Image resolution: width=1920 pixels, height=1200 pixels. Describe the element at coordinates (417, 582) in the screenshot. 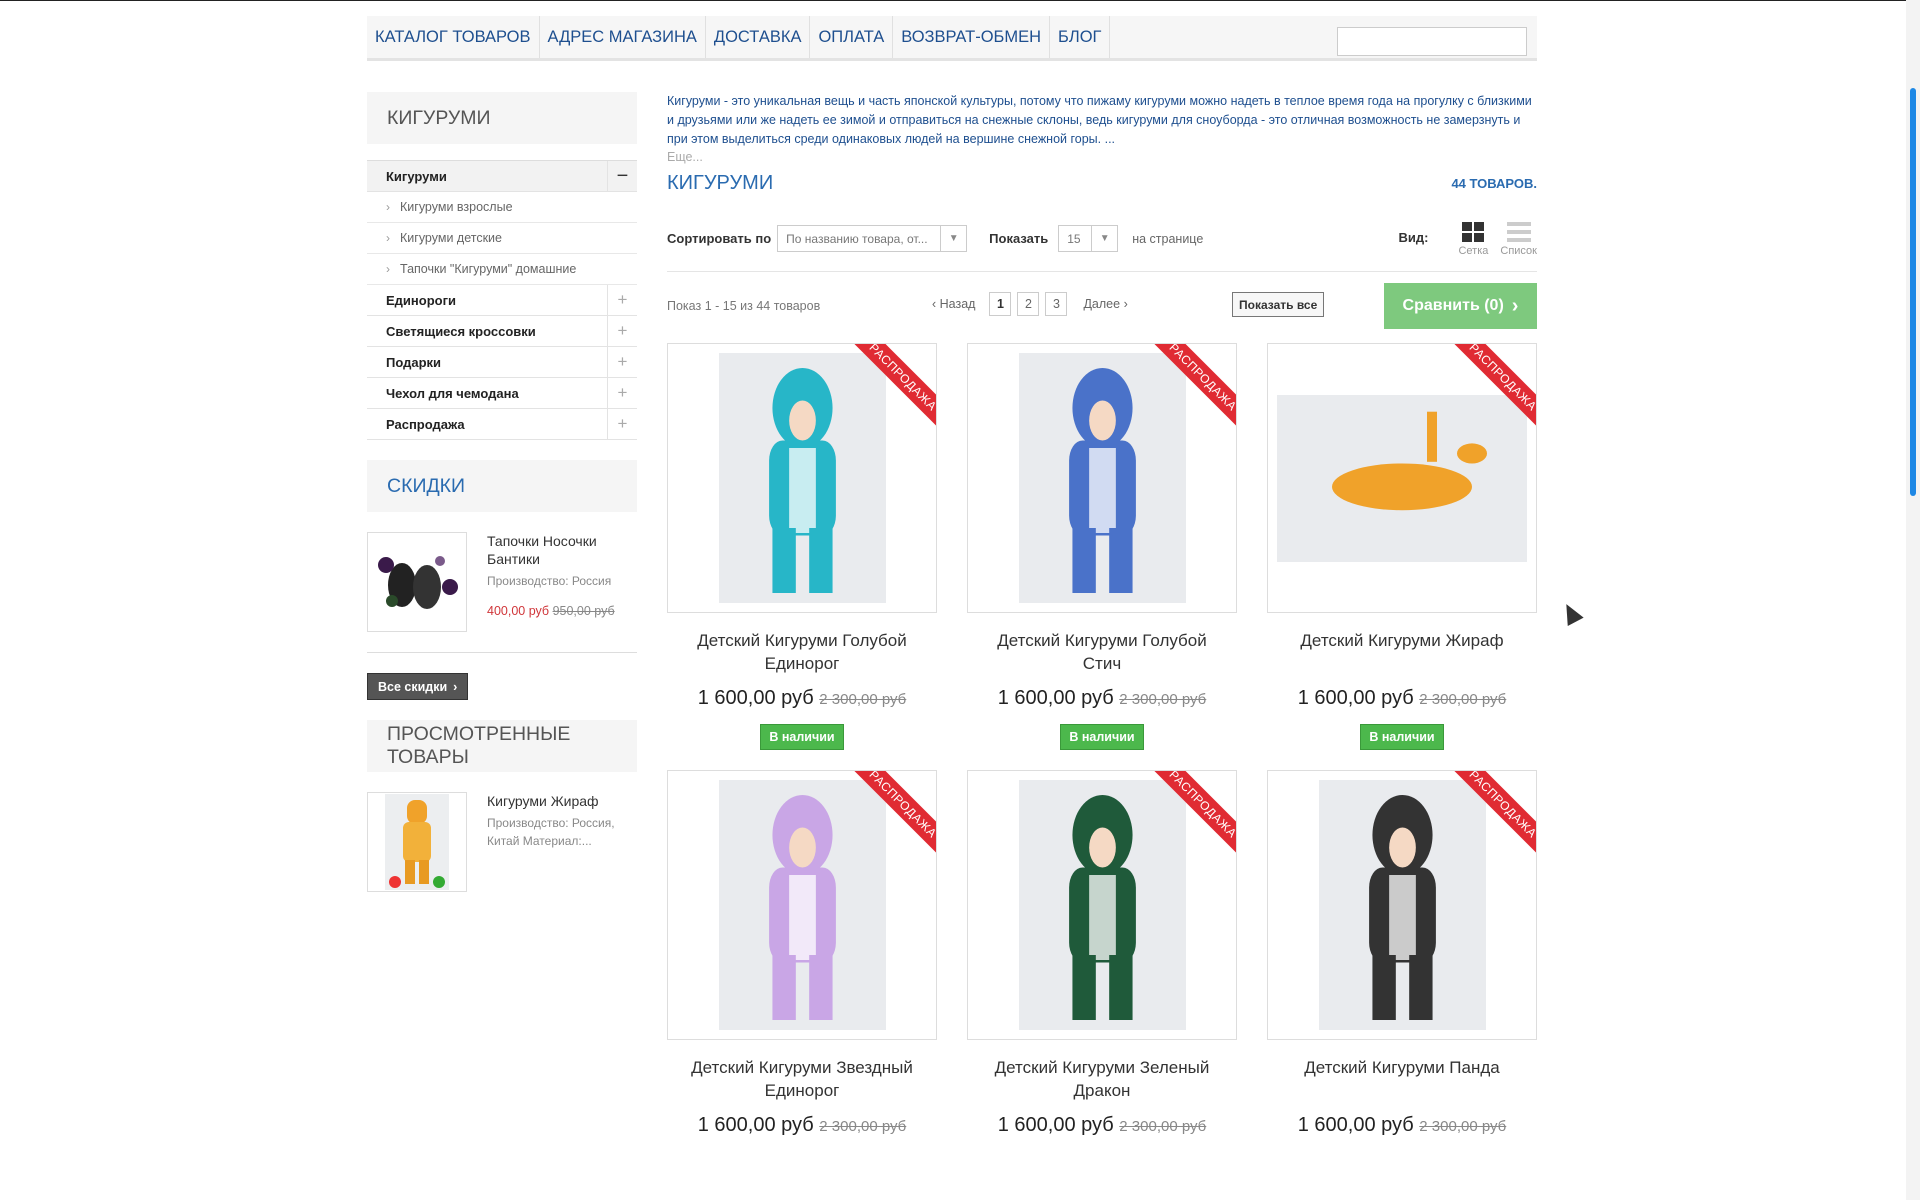

I see `discount-item-image` at that location.